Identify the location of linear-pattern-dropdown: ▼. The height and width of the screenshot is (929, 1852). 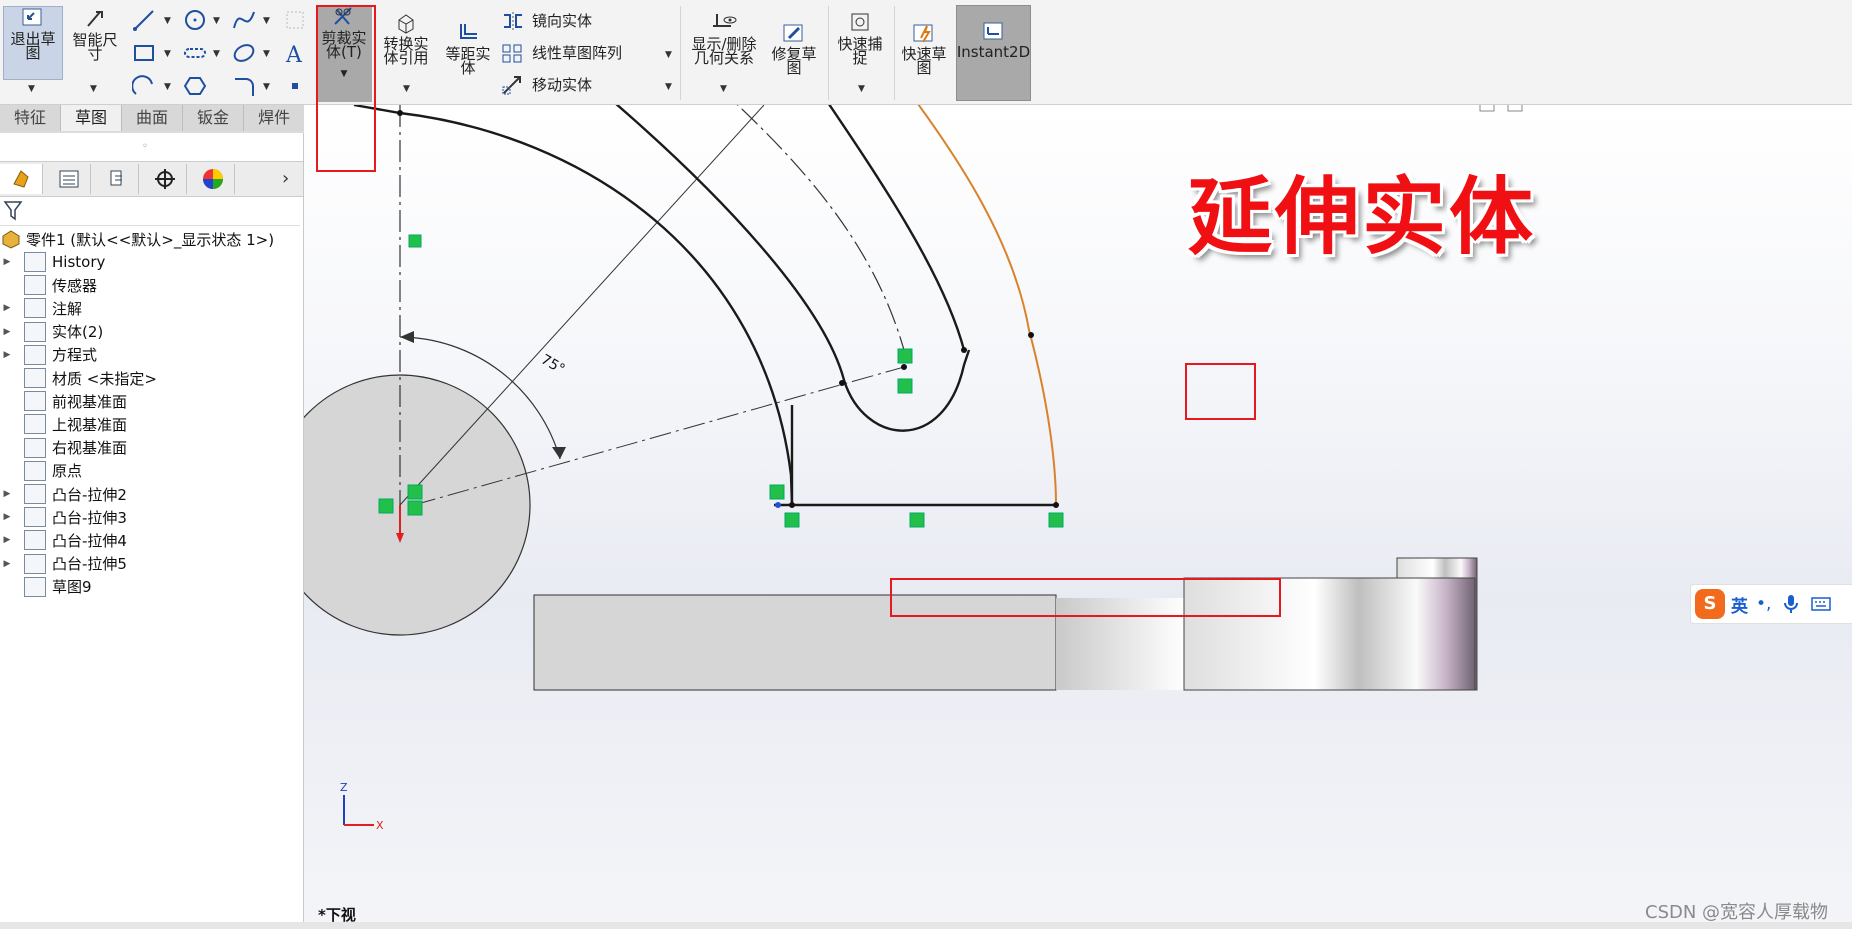
(668, 55).